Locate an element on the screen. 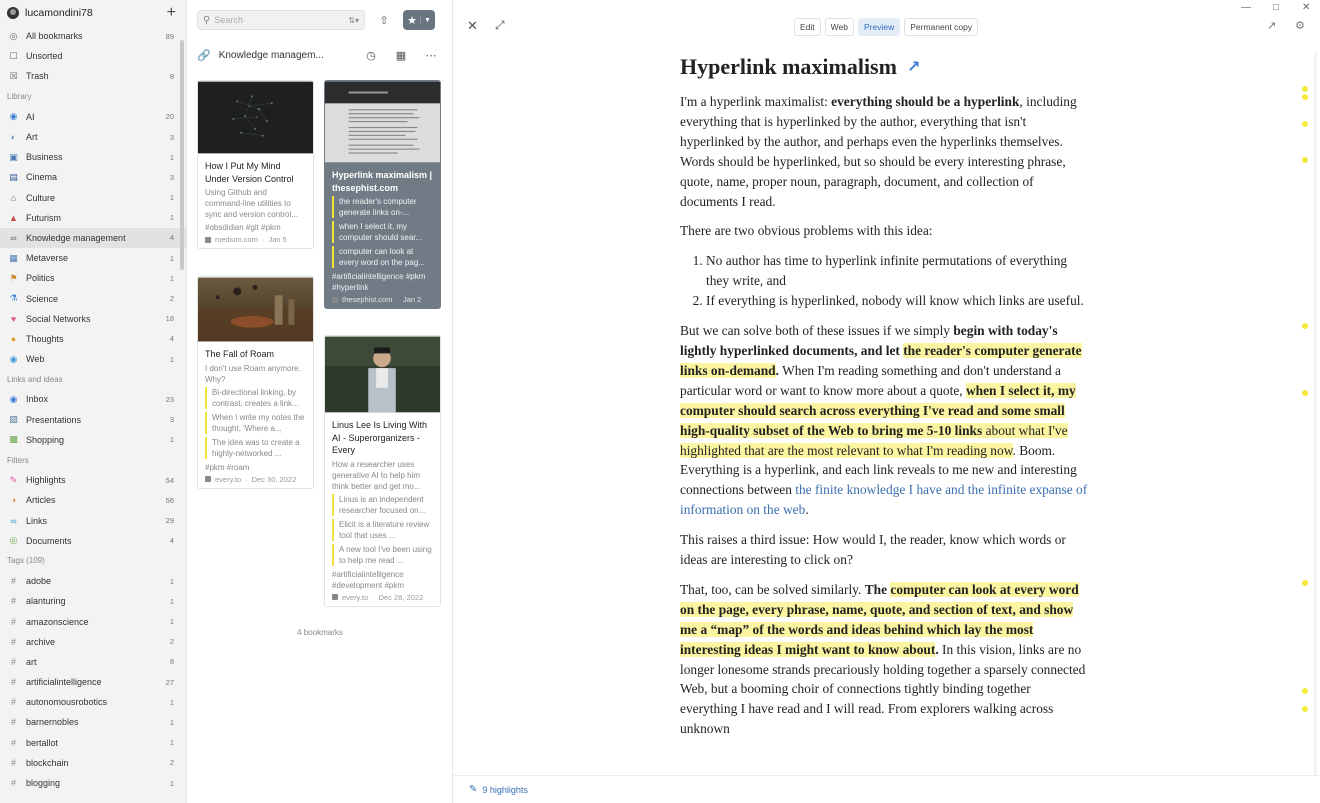  sidebar-item-blockchain: # blockchain 2 is located at coordinates (93, 763).